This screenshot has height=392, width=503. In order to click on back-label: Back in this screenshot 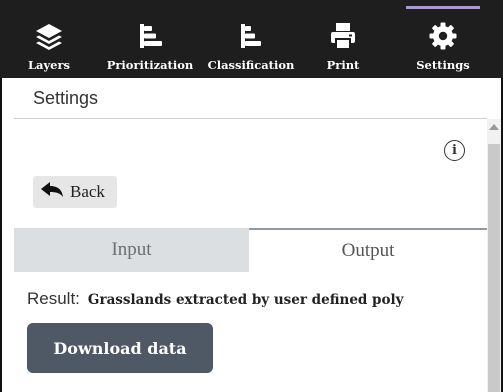, I will do `click(87, 191)`.